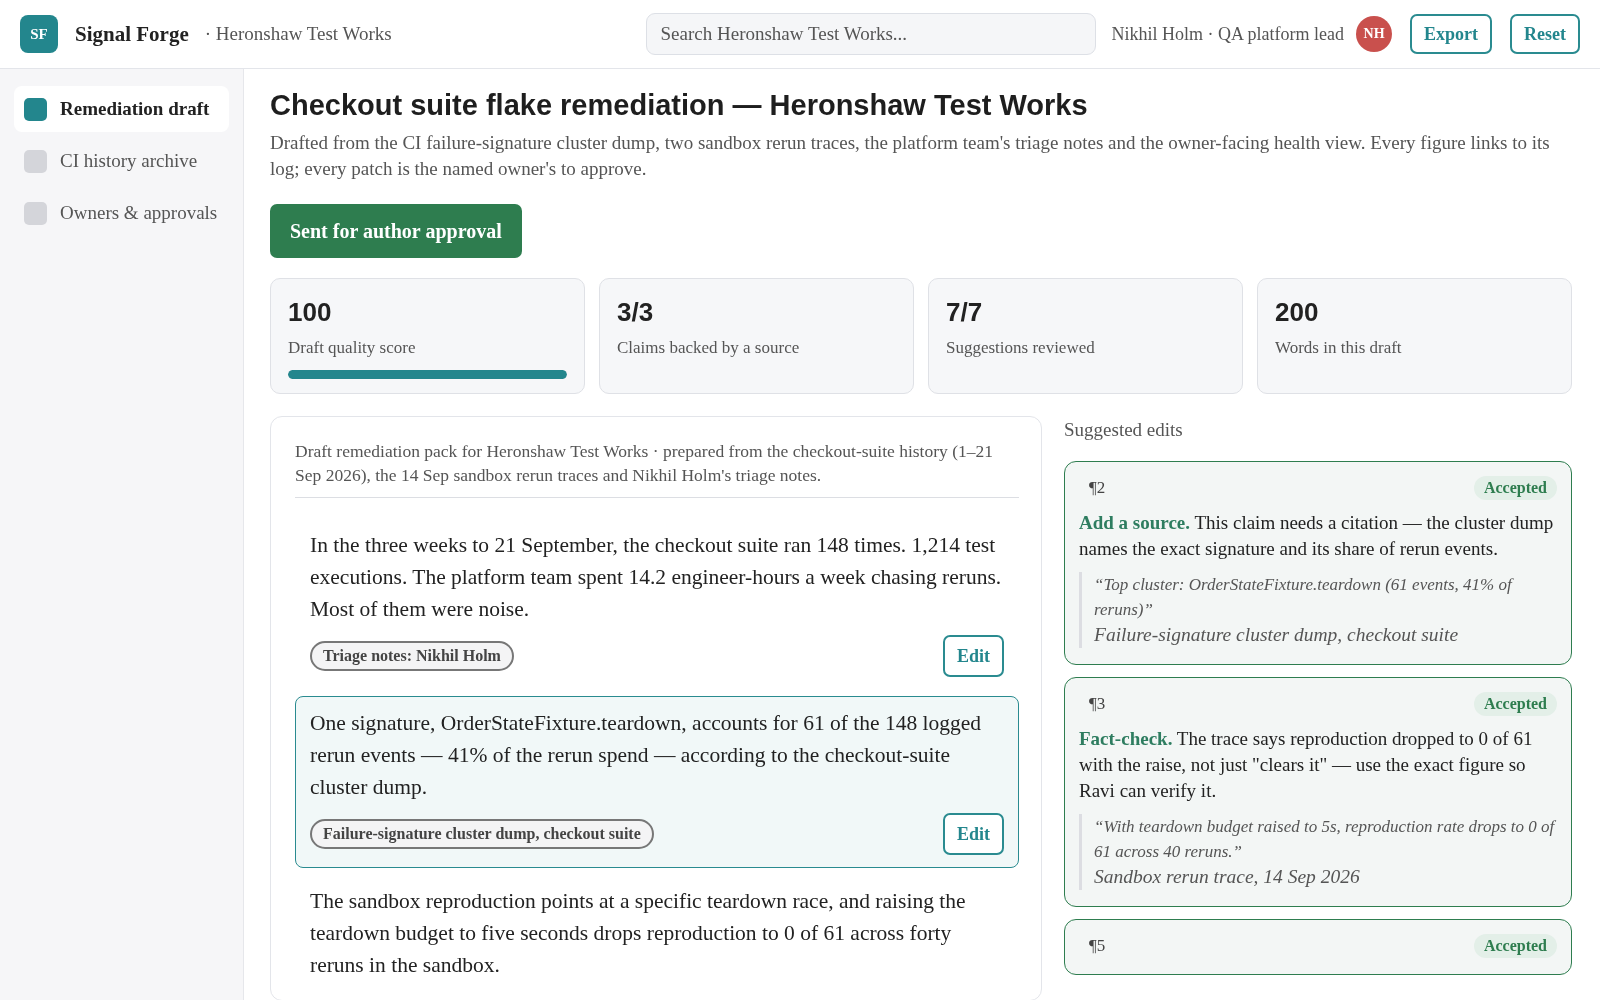 Image resolution: width=1600 pixels, height=1000 pixels. Describe the element at coordinates (39, 34) in the screenshot. I see `app-logo: SF` at that location.